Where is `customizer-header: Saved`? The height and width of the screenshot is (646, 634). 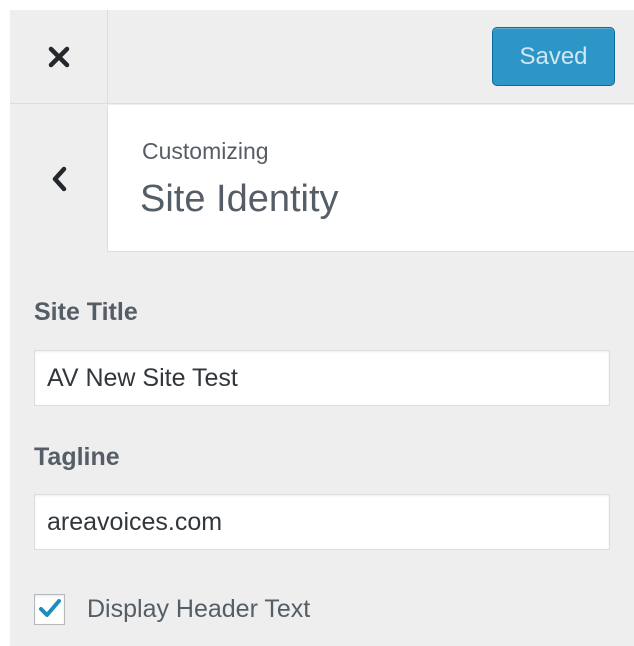 customizer-header: Saved is located at coordinates (322, 57).